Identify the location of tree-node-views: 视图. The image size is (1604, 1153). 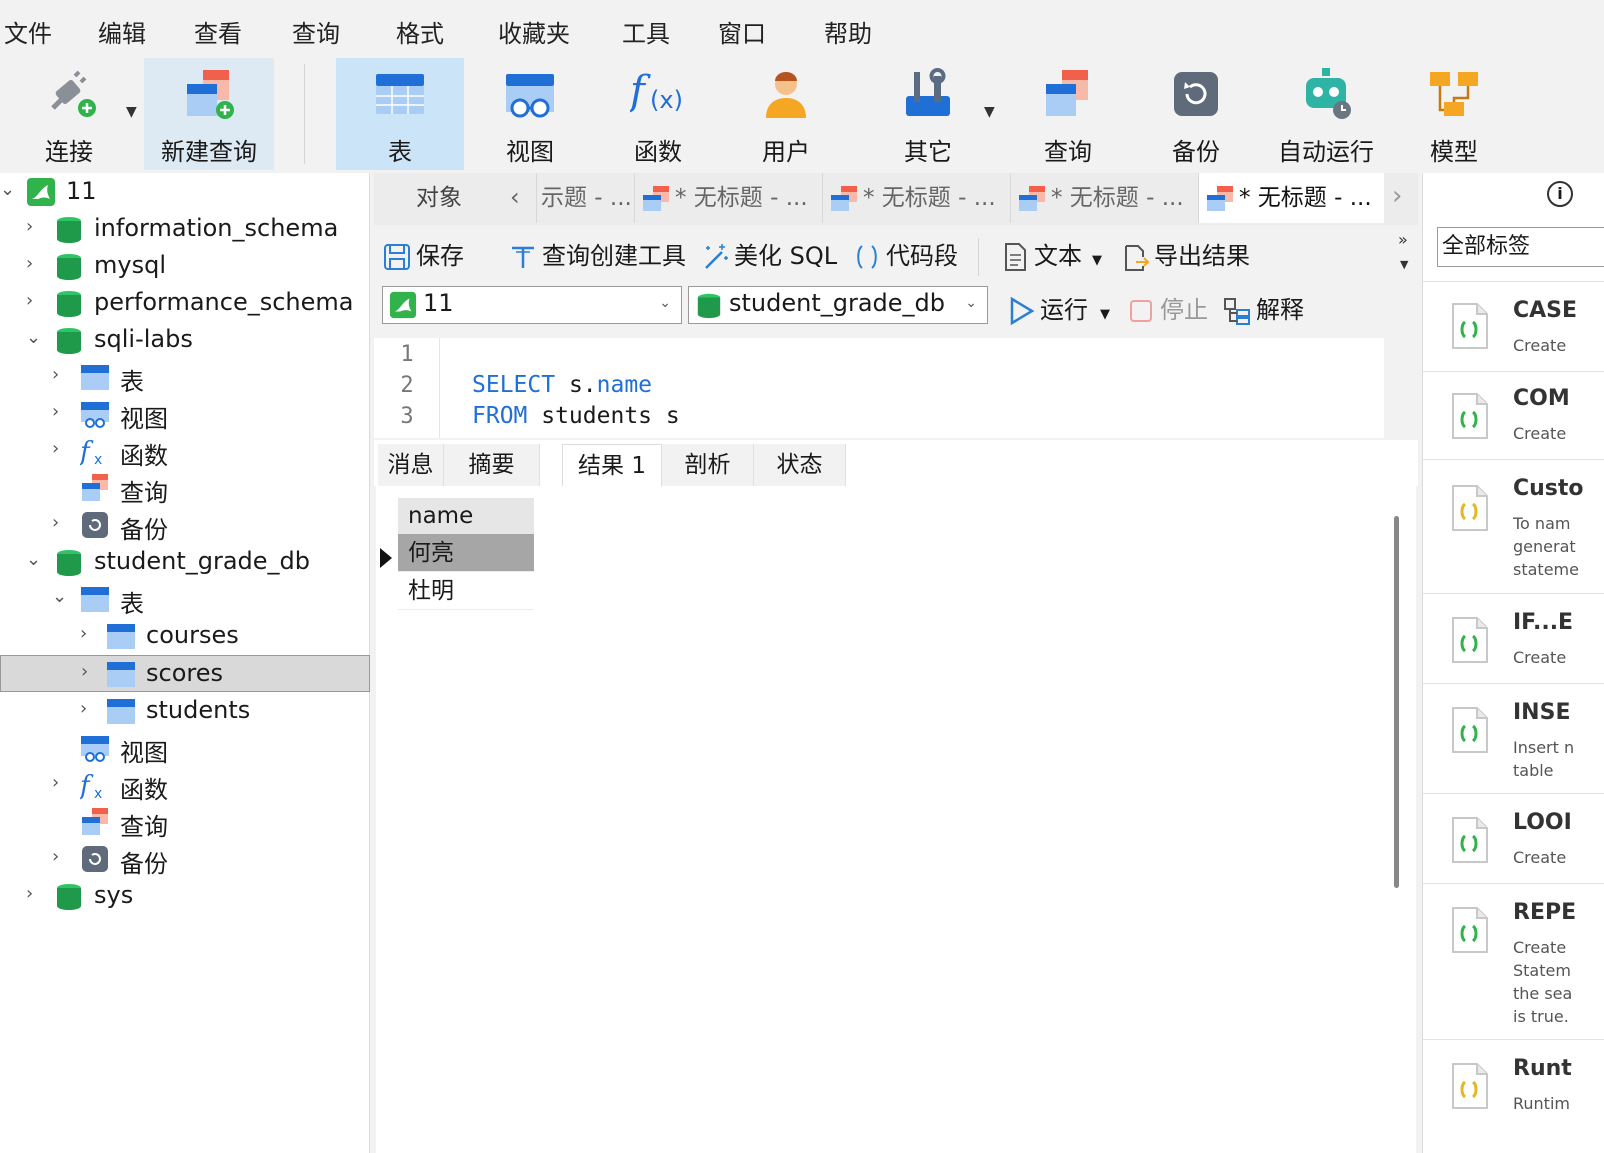
(185, 748).